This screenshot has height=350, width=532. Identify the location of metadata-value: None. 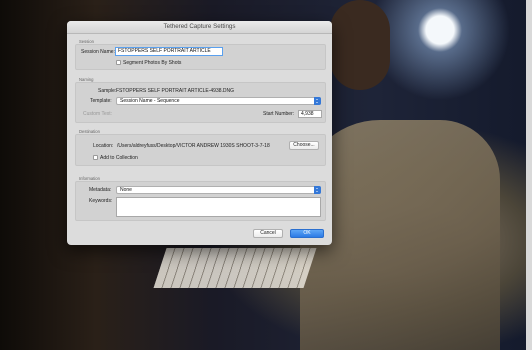
(126, 190).